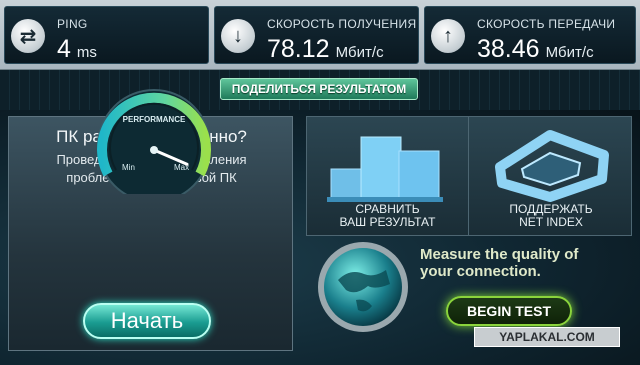 Image resolution: width=640 pixels, height=365 pixels. Describe the element at coordinates (547, 337) in the screenshot. I see `watermark: YAPLAKAL.COM` at that location.